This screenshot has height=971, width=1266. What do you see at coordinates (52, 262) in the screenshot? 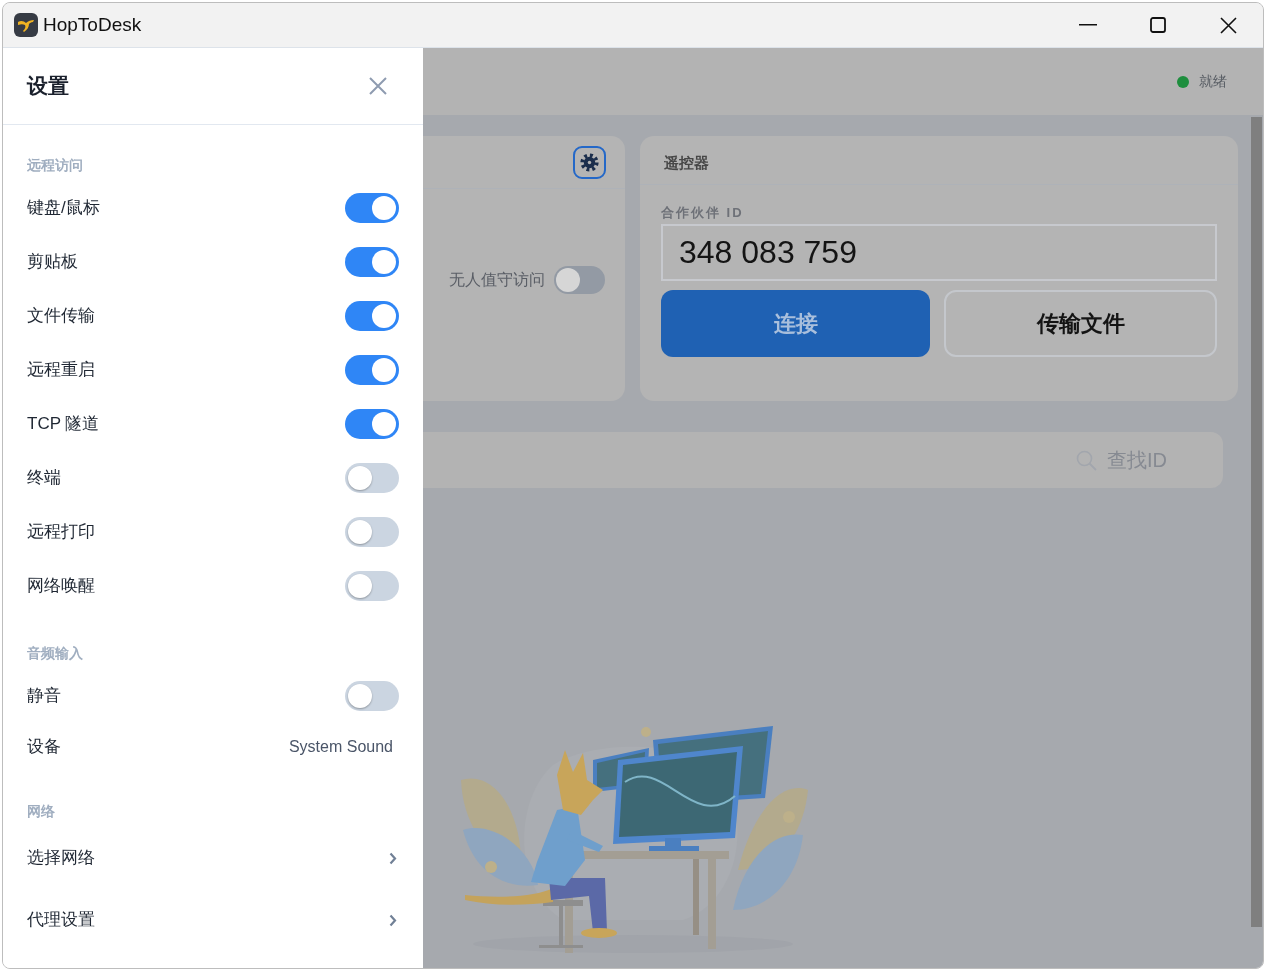
I see `setting-label: 剪贴板` at bounding box center [52, 262].